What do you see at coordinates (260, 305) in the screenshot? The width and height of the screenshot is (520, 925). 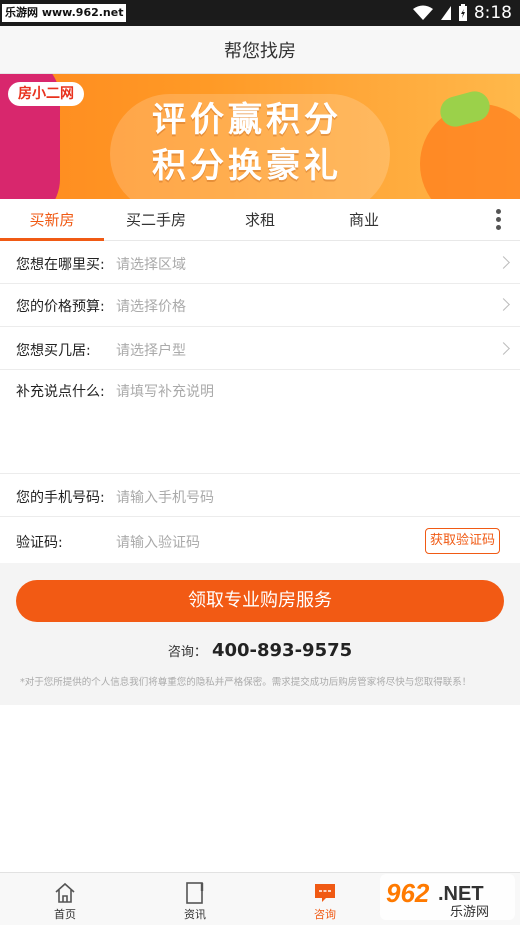 I see `budget-row: 您的价格预算: 请选择价格` at bounding box center [260, 305].